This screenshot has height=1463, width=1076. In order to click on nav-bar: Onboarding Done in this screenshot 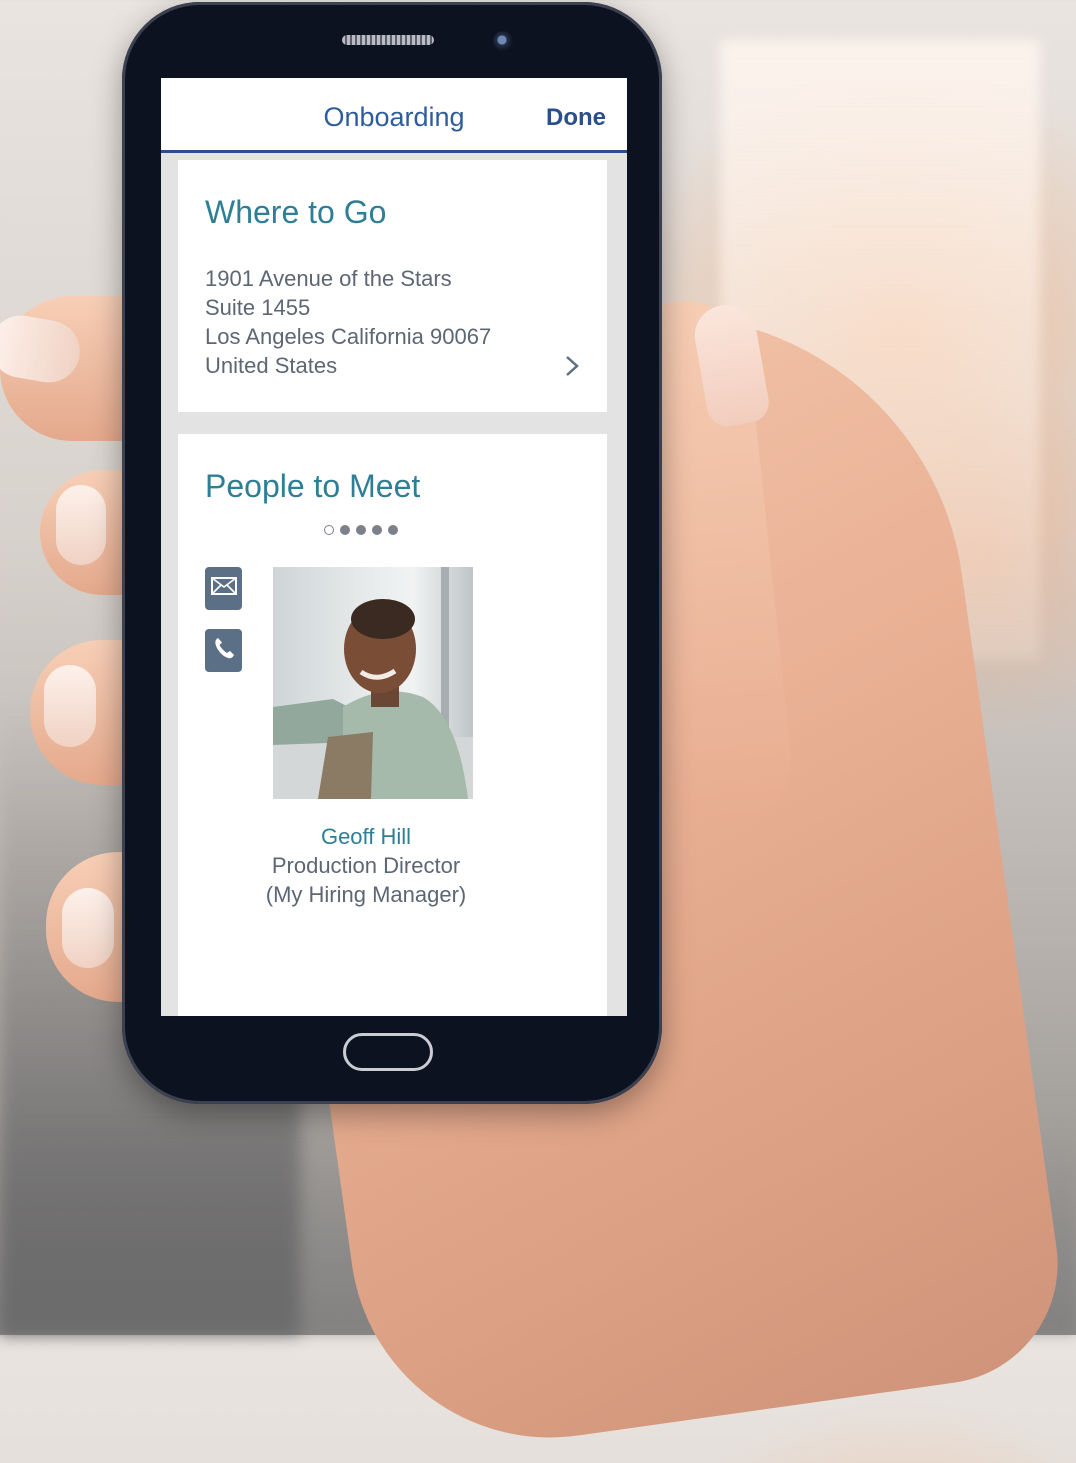, I will do `click(394, 115)`.